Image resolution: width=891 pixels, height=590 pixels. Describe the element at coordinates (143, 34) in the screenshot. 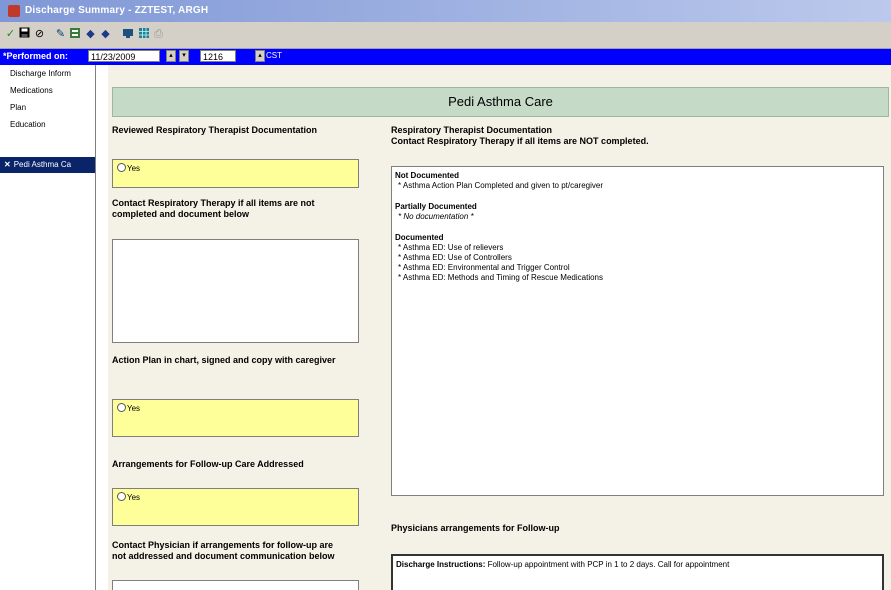

I see `grid-icon` at that location.